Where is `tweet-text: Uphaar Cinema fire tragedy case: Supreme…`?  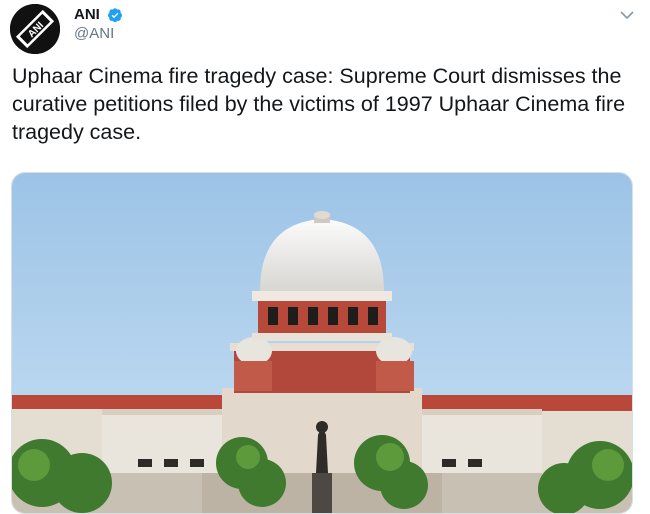
tweet-text: Uphaar Cinema fire tragedy case: Supreme… is located at coordinates (319, 104).